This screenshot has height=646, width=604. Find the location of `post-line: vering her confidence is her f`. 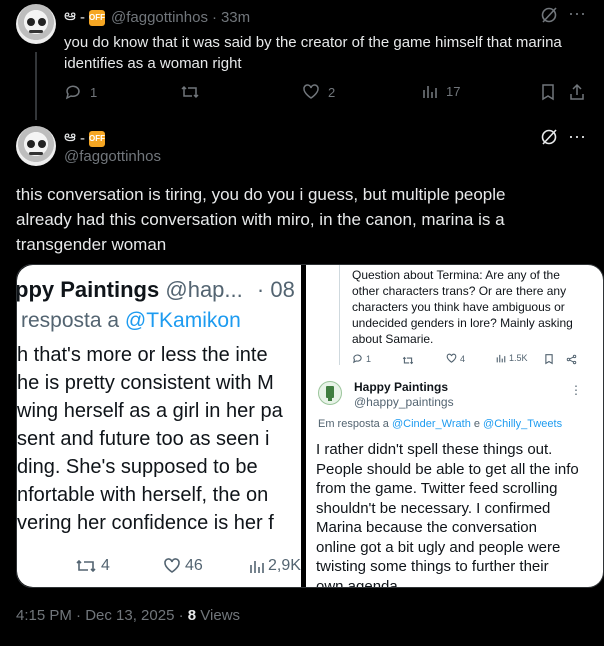

post-line: vering her confidence is her f is located at coordinates (145, 523).